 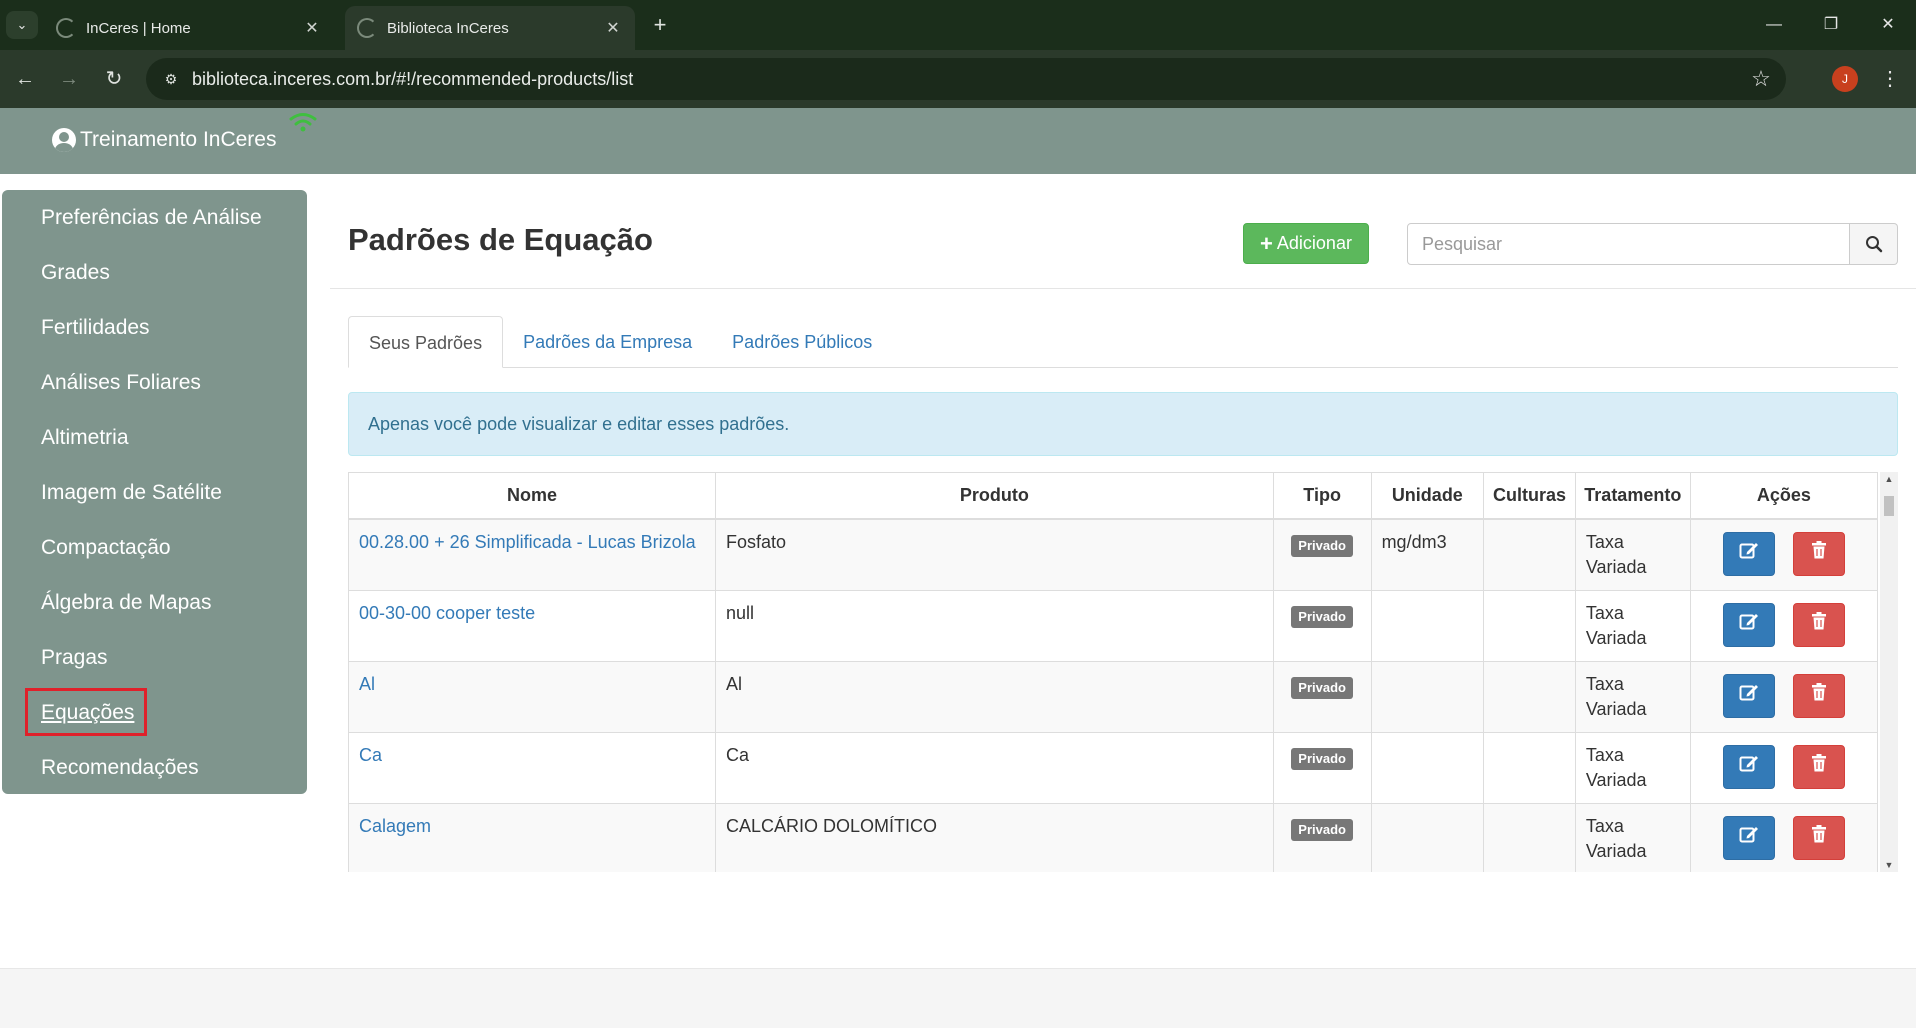 I want to click on tab-title: Biblioteca InCeres, so click(x=448, y=28).